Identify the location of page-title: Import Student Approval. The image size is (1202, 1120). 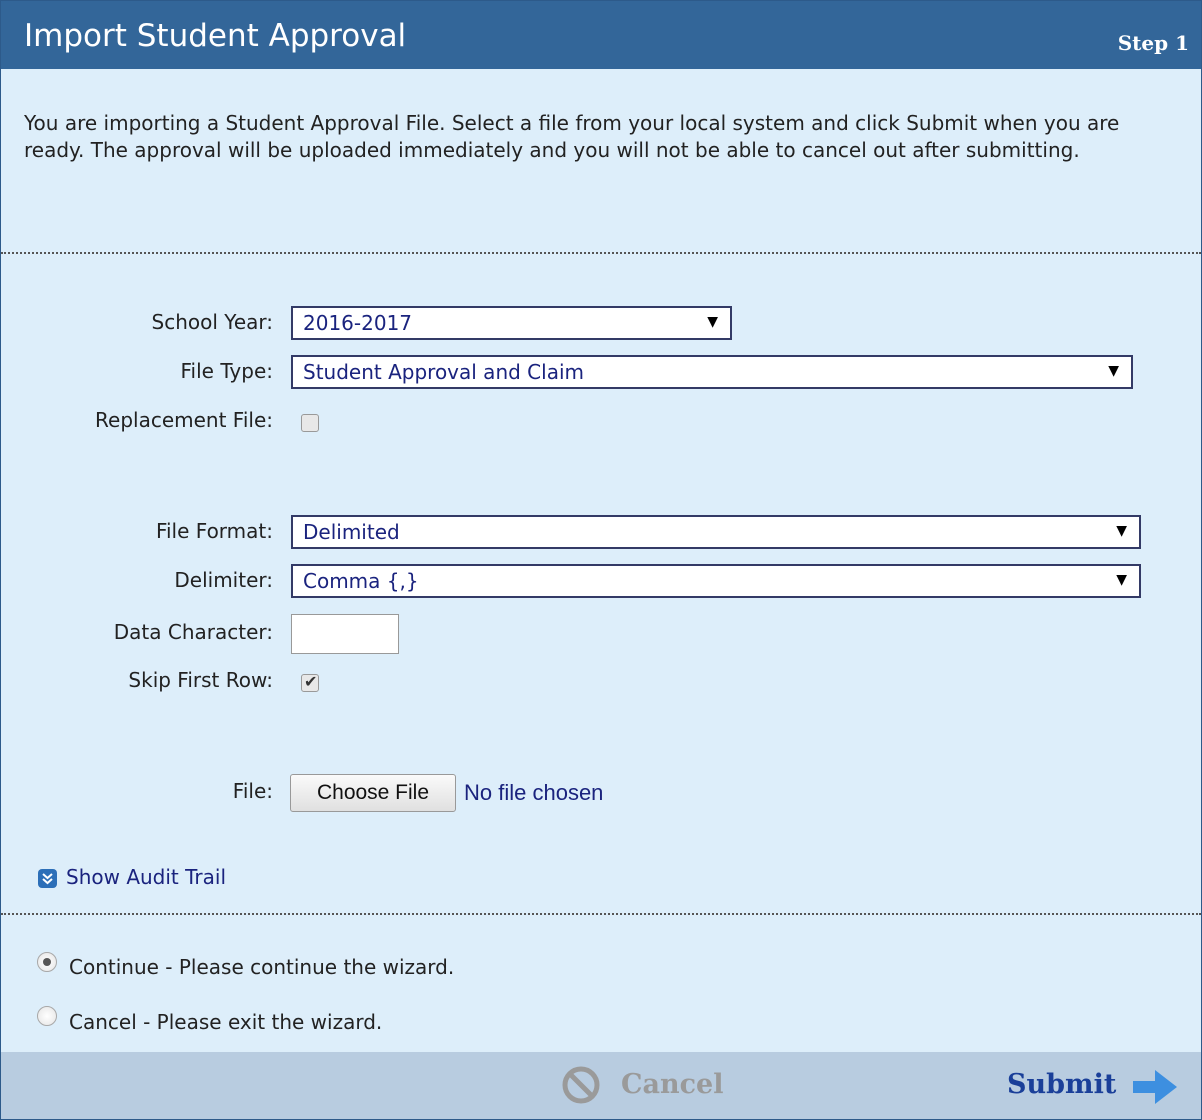
(215, 36).